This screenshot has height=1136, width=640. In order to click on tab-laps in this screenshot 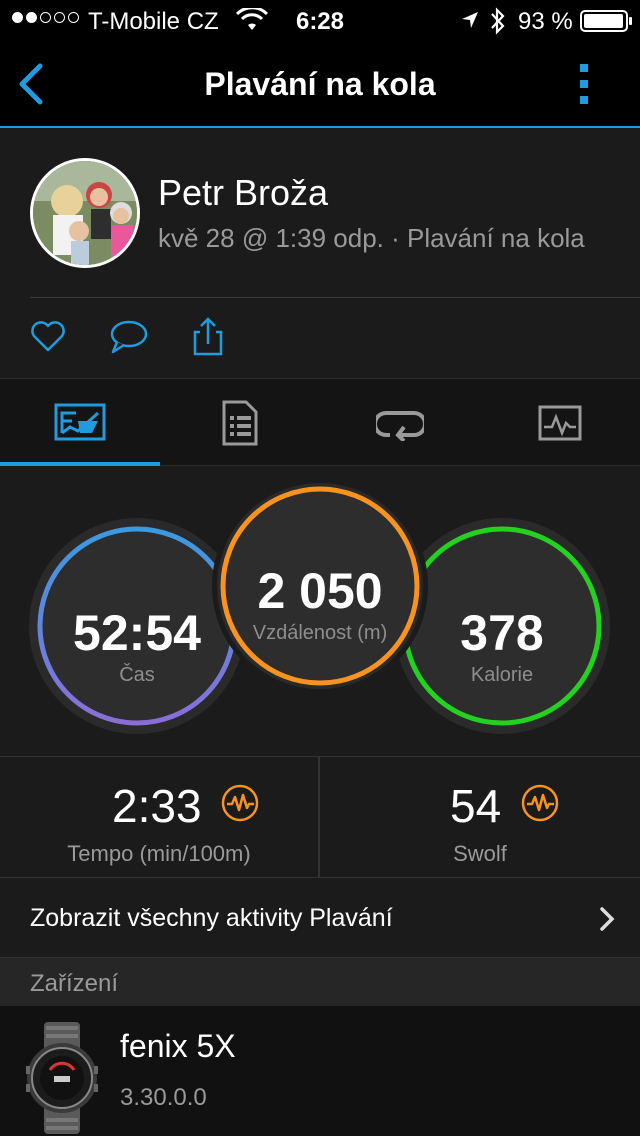, I will do `click(400, 423)`.